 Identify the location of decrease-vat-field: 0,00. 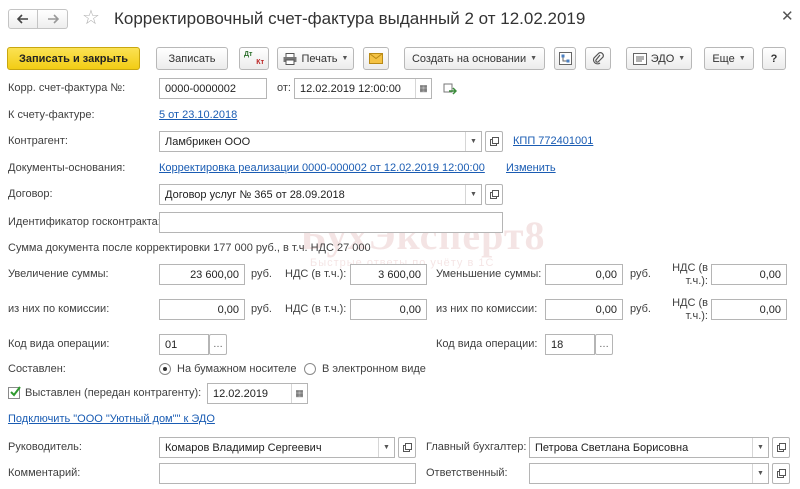
(749, 274).